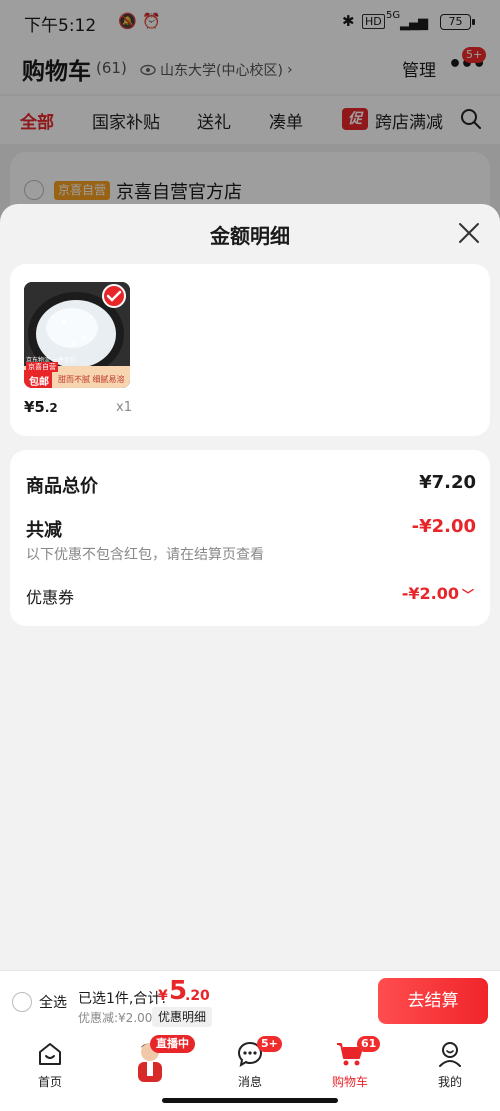 The width and height of the screenshot is (500, 1111). What do you see at coordinates (443, 526) in the screenshot?
I see `total-reduction-value: -¥2.00` at bounding box center [443, 526].